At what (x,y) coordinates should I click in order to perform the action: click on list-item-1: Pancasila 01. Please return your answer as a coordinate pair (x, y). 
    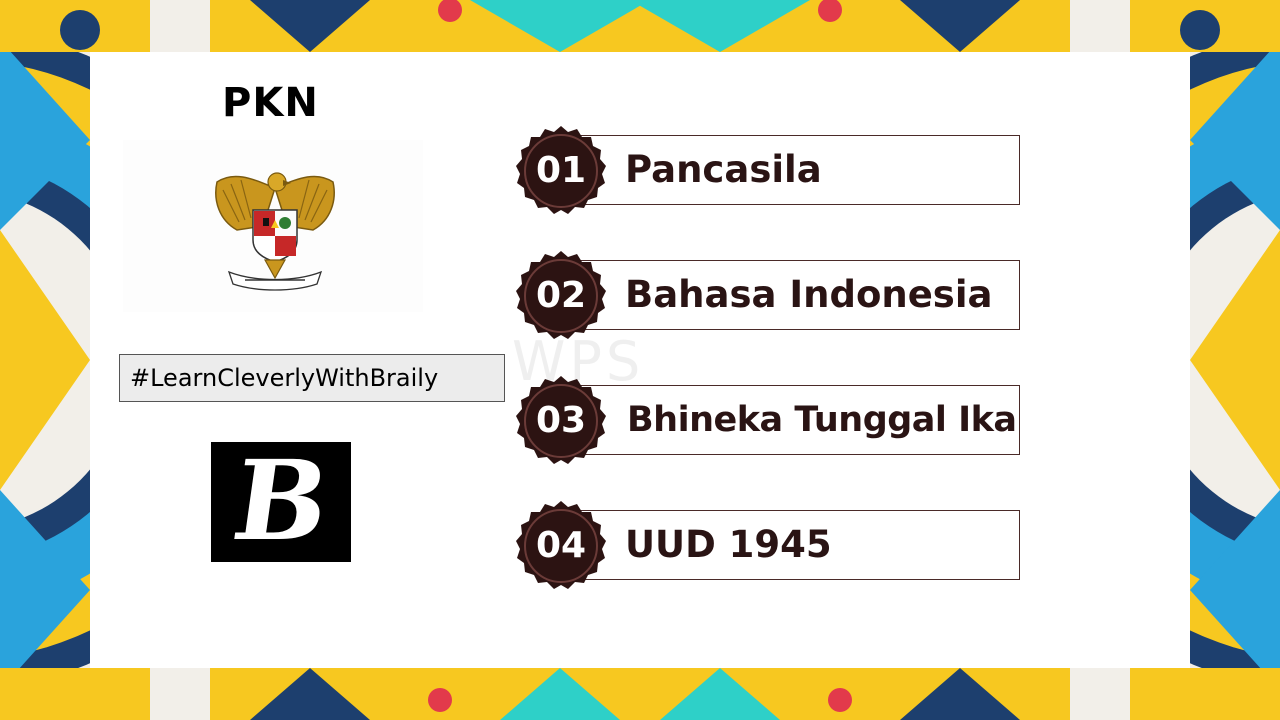
    Looking at the image, I should click on (770, 171).